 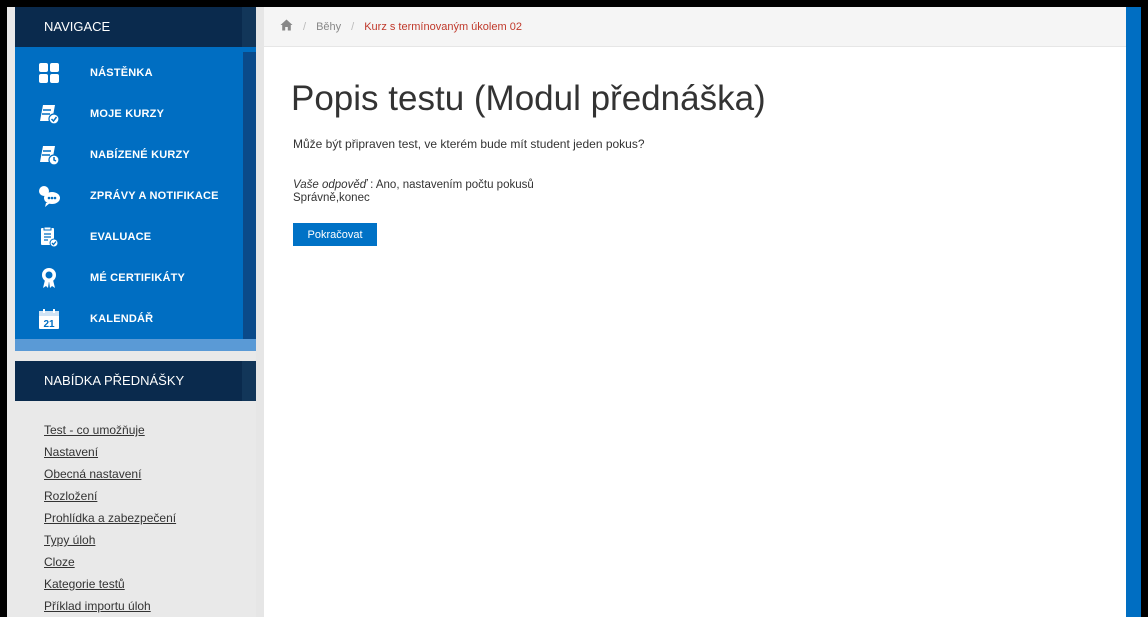 I want to click on answer-label: Vaše odpověď, so click(x=330, y=185).